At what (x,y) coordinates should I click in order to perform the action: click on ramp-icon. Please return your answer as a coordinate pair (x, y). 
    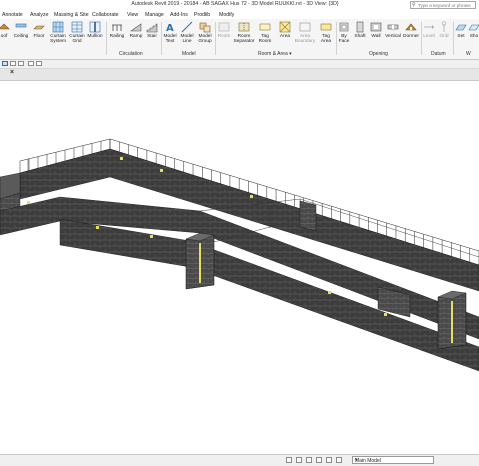
    Looking at the image, I should click on (136, 27).